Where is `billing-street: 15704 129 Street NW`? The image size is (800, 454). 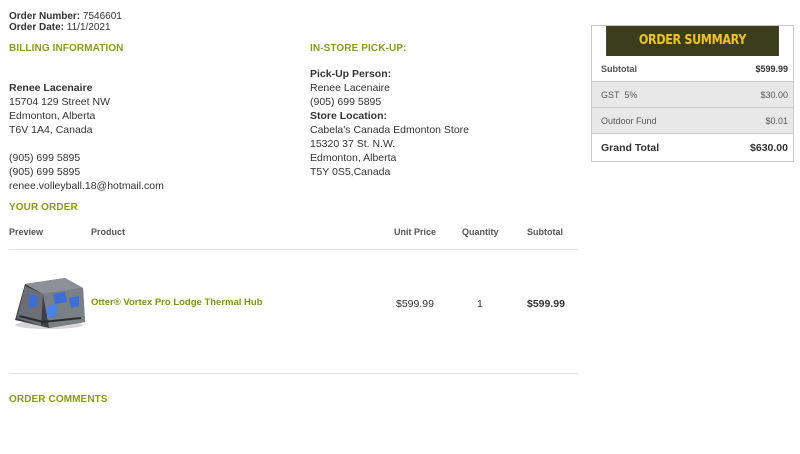
billing-street: 15704 129 Street NW is located at coordinates (59, 102).